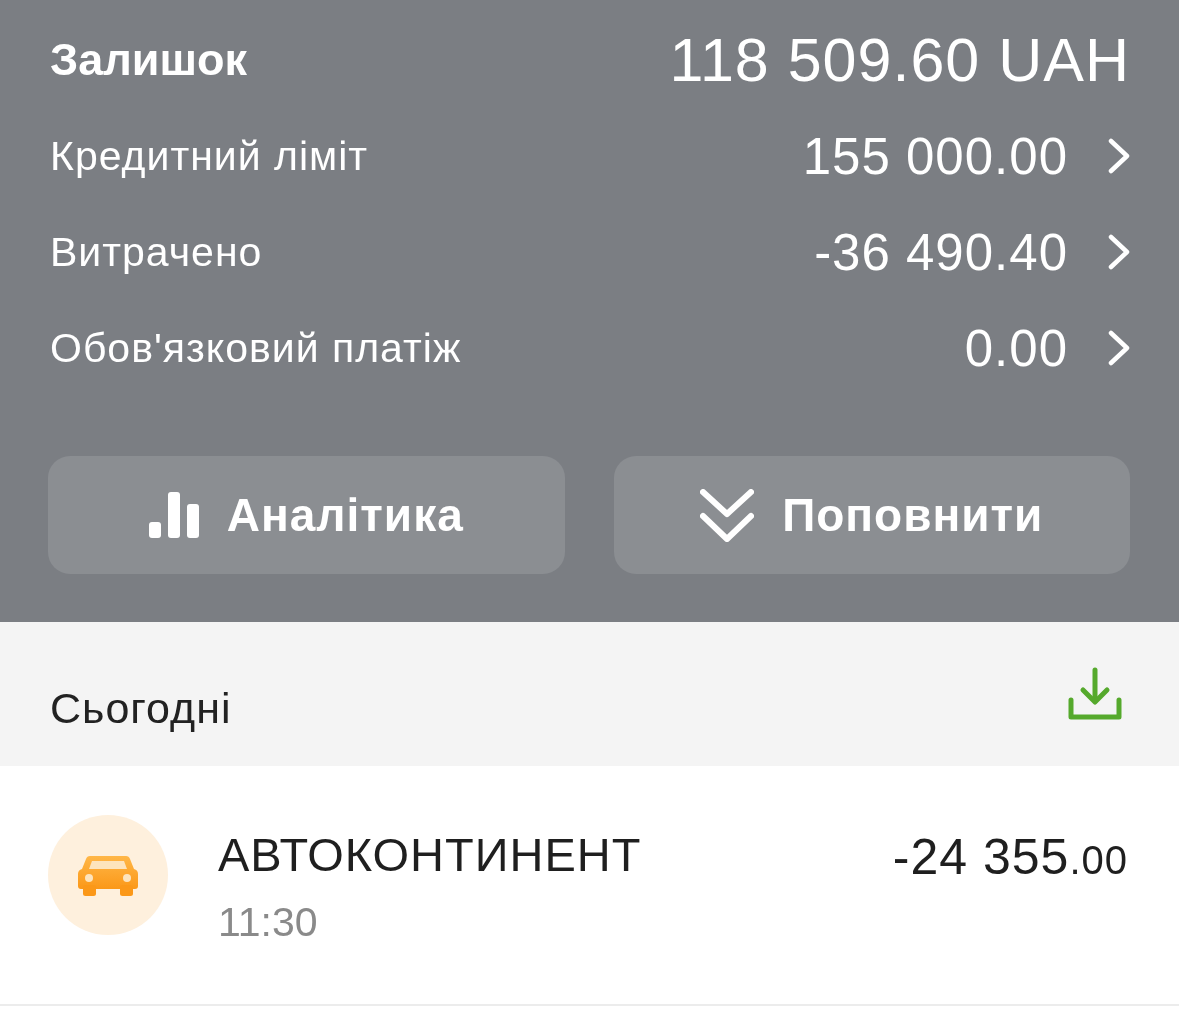 This screenshot has width=1179, height=1009. Describe the element at coordinates (306, 515) in the screenshot. I see `analytics-button: Аналітика` at that location.